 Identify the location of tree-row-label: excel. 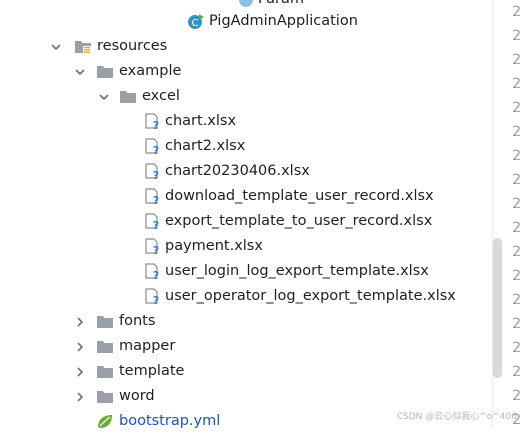
(161, 96).